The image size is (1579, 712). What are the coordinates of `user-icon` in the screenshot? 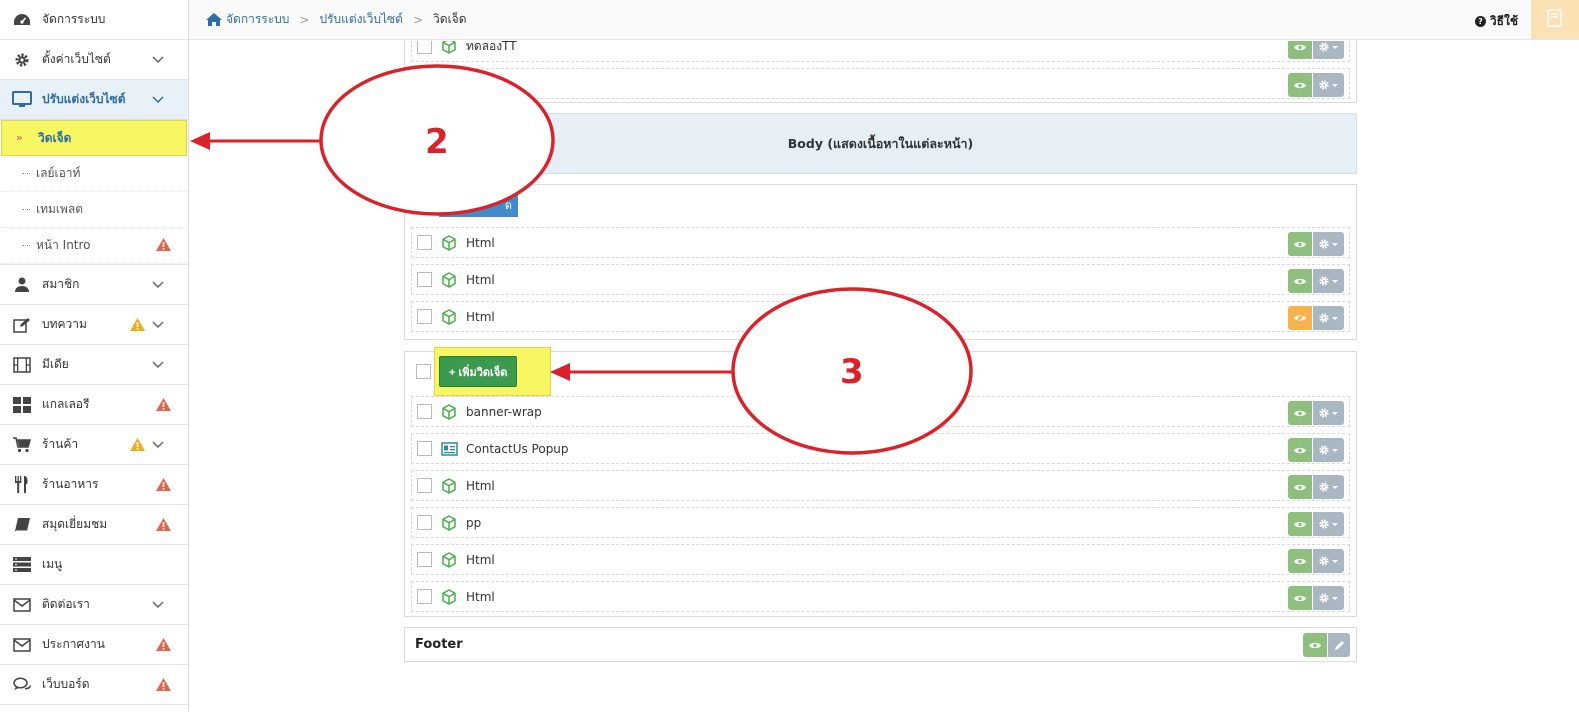 It's located at (22, 285).